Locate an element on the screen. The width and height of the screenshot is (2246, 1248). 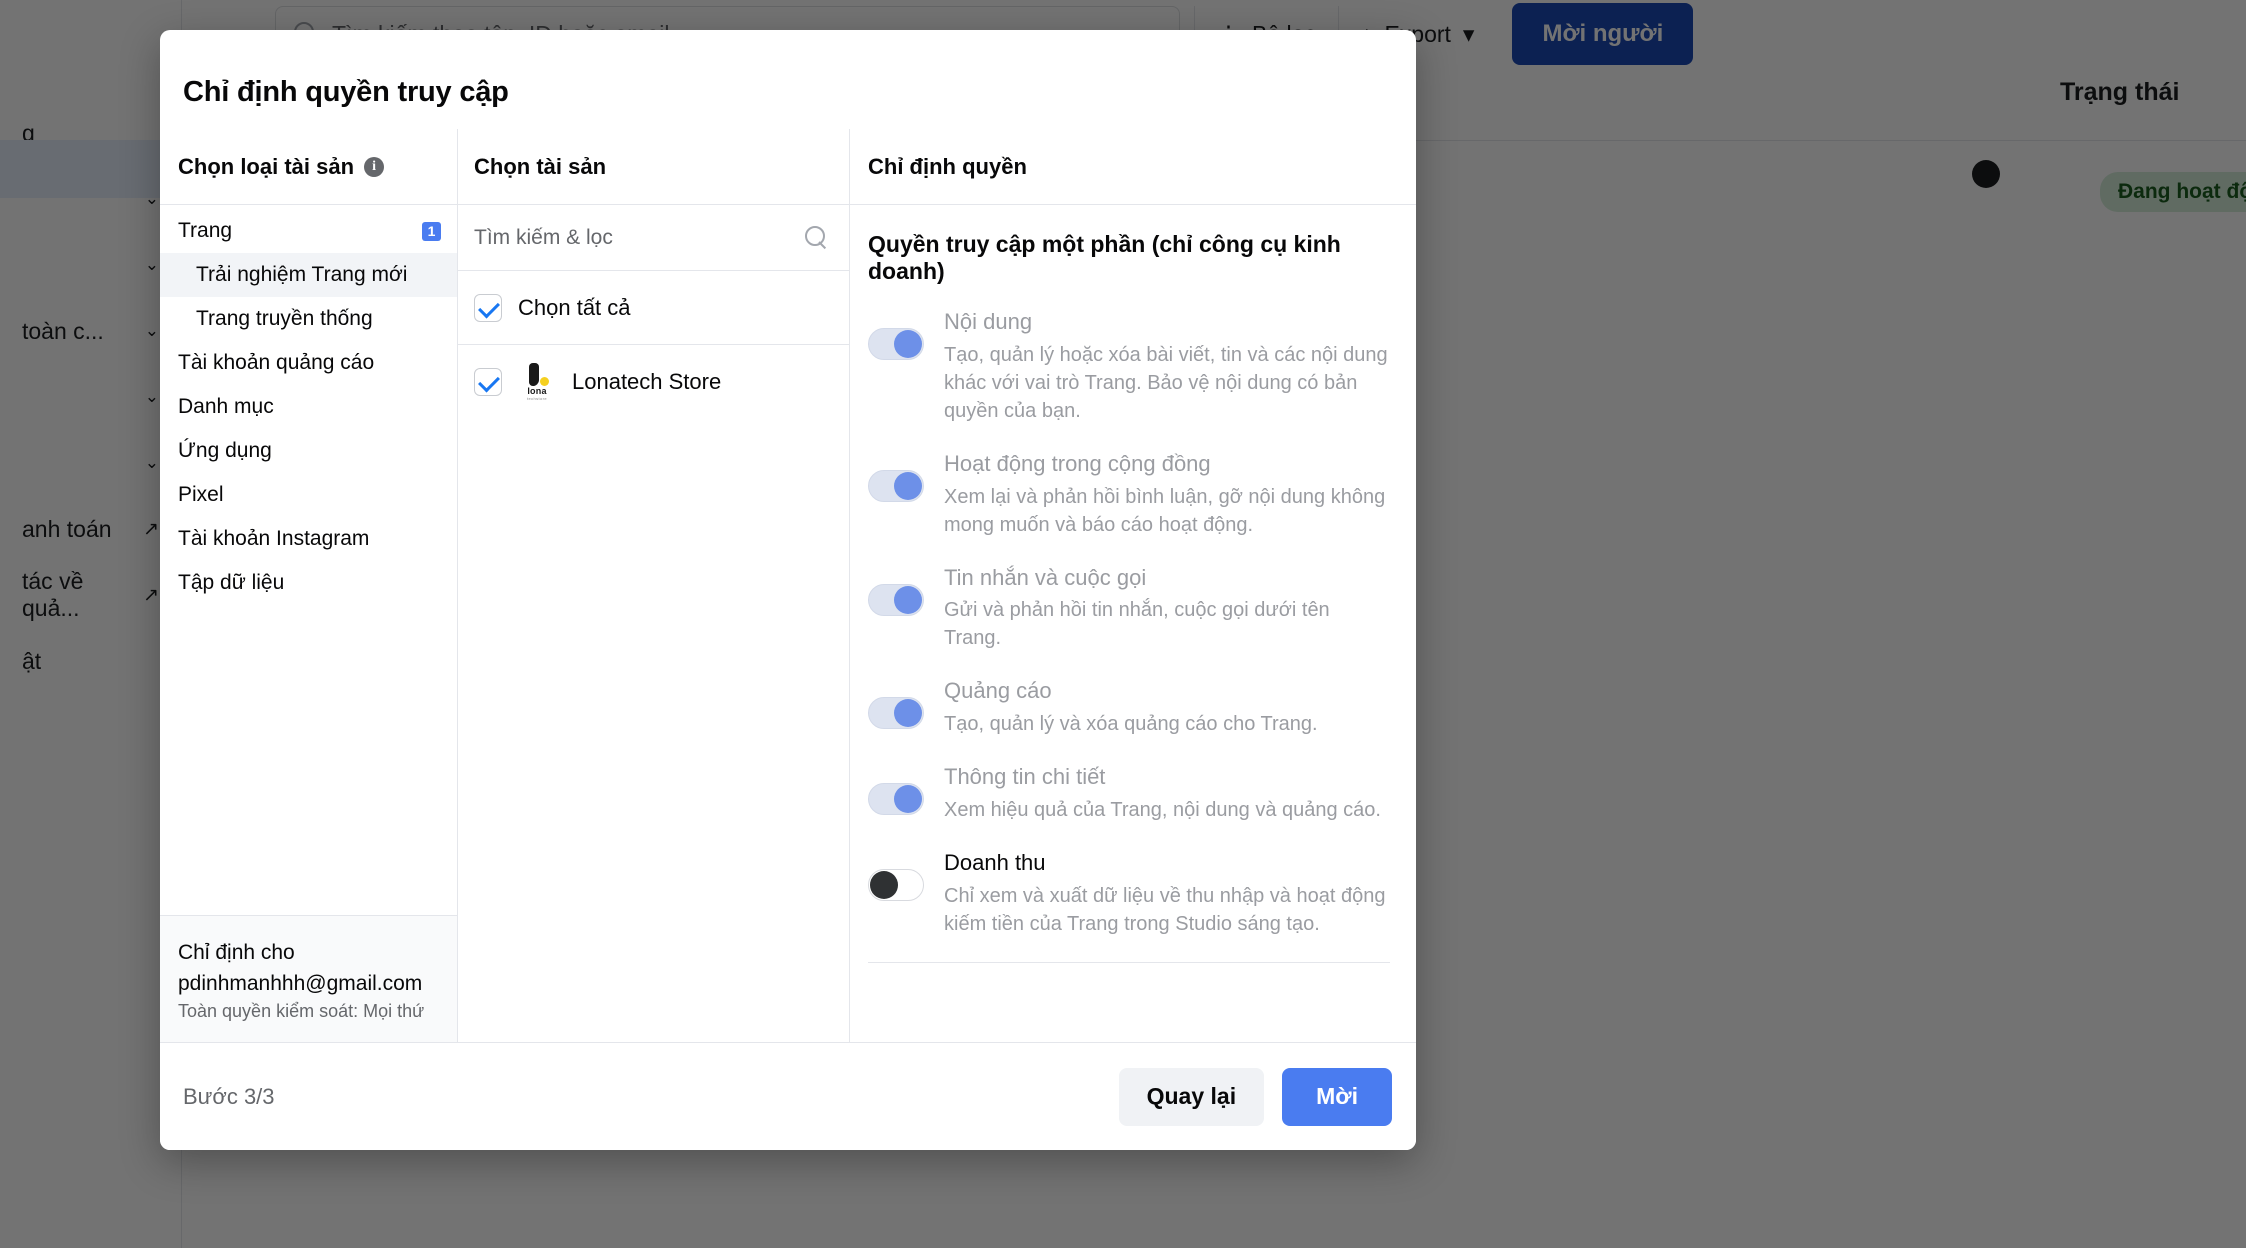
asset-type-label-6: Pixel is located at coordinates (201, 494).